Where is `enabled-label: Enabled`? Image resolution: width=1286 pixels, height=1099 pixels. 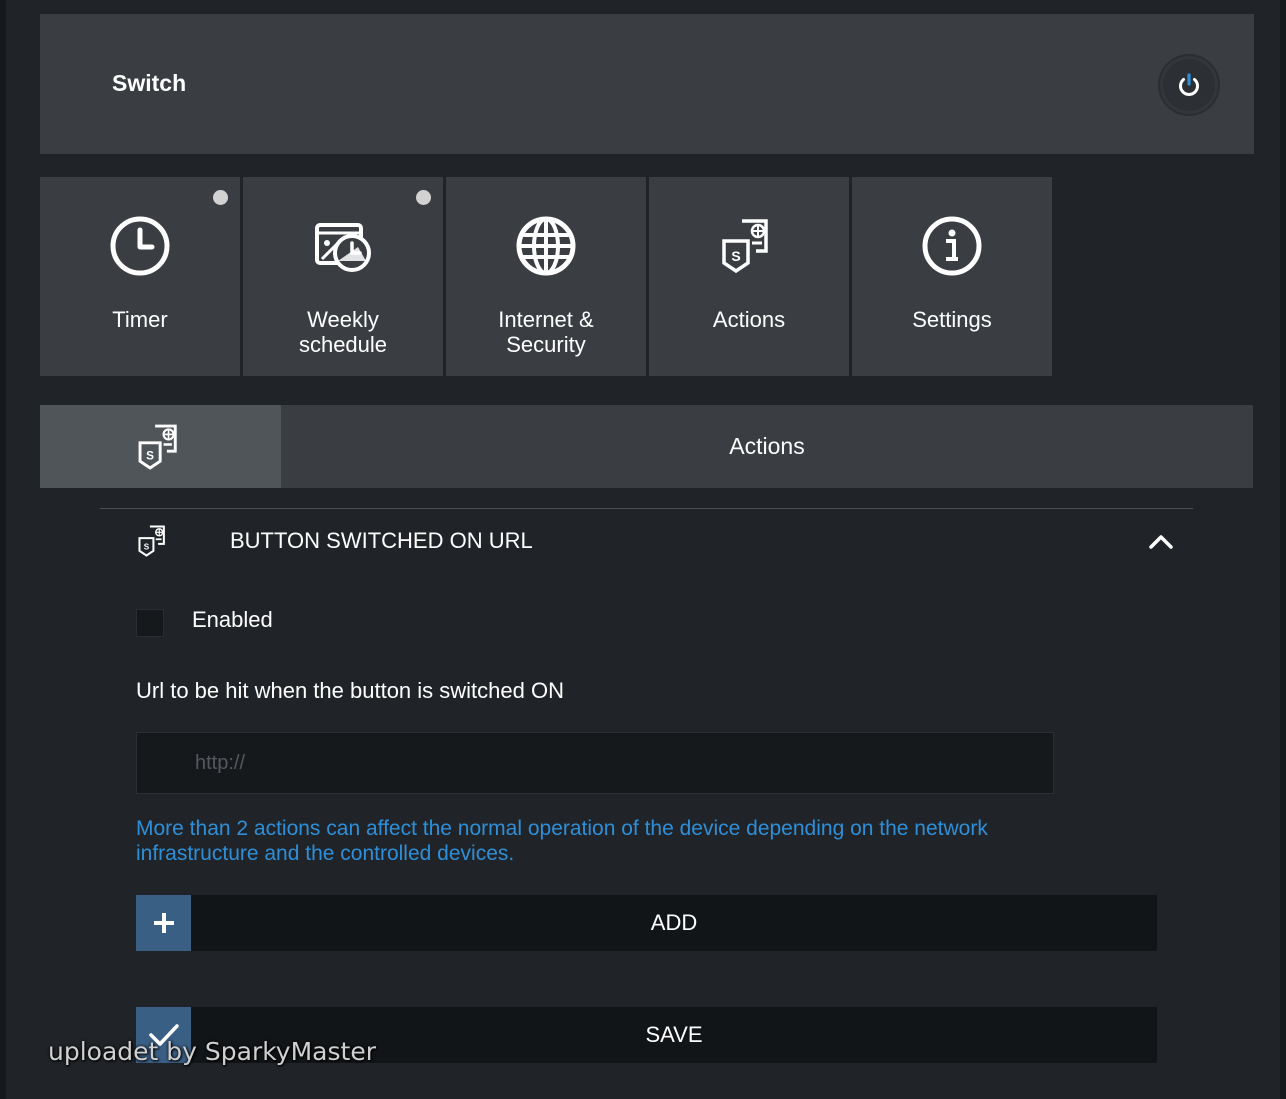 enabled-label: Enabled is located at coordinates (232, 619).